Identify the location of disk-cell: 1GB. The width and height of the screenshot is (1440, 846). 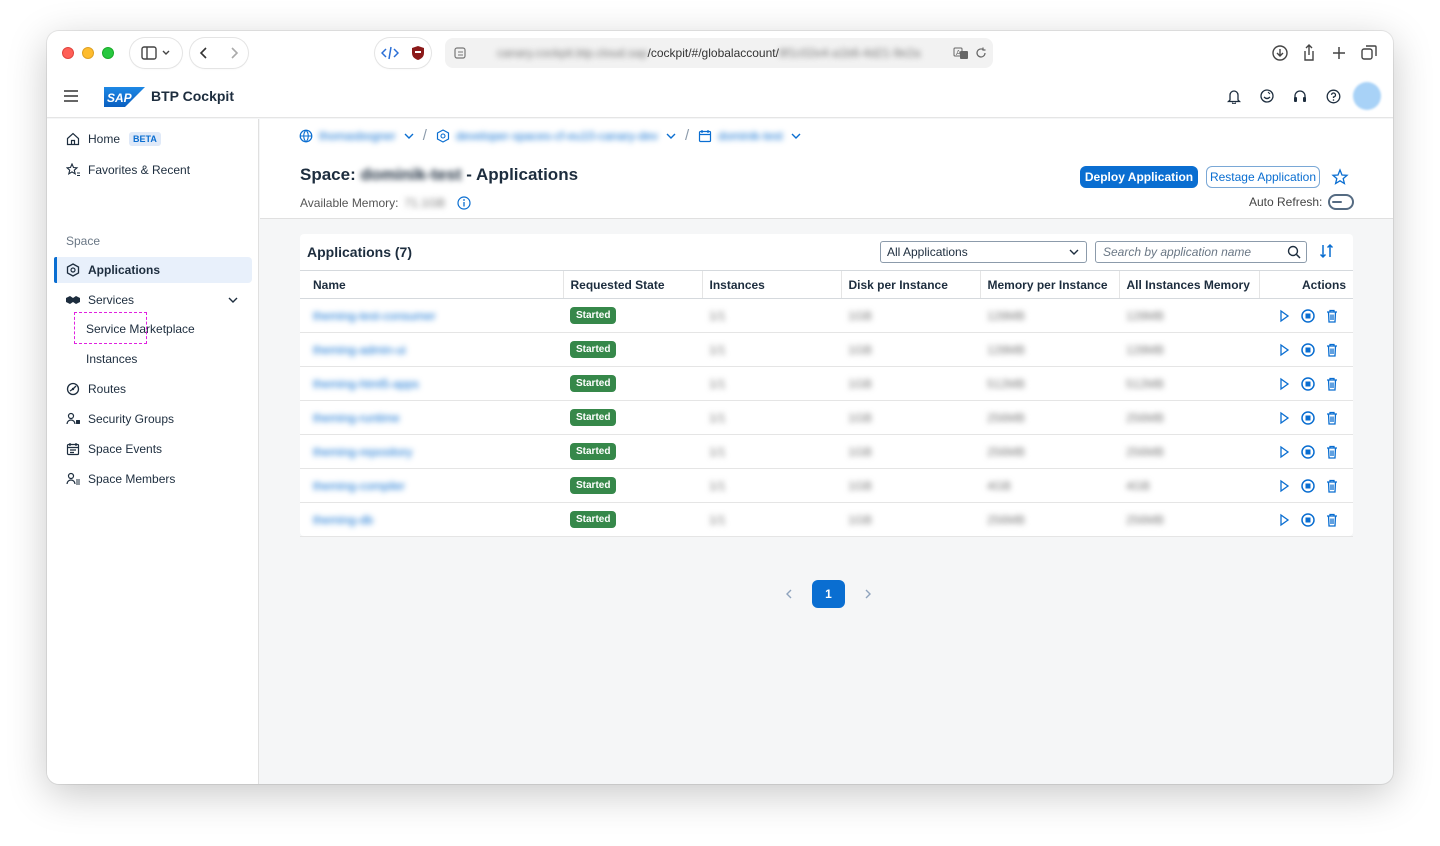
(910, 519).